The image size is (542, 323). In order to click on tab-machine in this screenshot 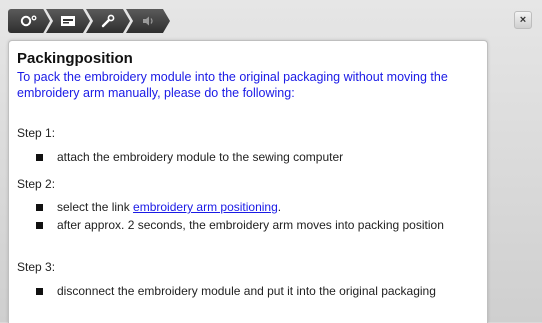, I will do `click(68, 21)`.